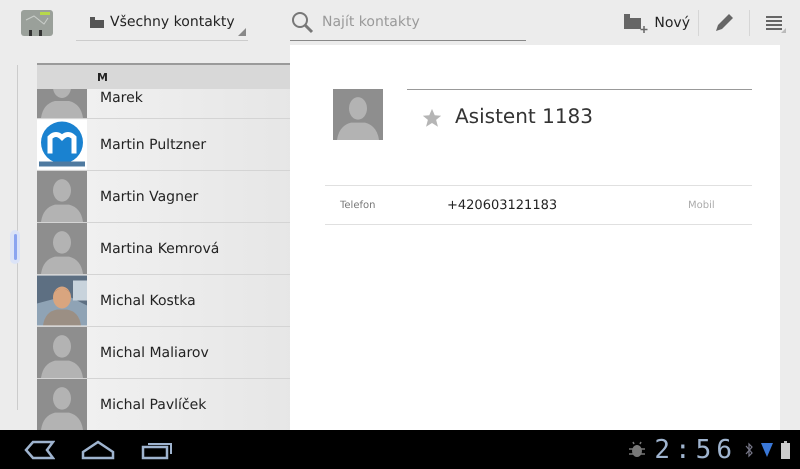  I want to click on battery-icon, so click(785, 449).